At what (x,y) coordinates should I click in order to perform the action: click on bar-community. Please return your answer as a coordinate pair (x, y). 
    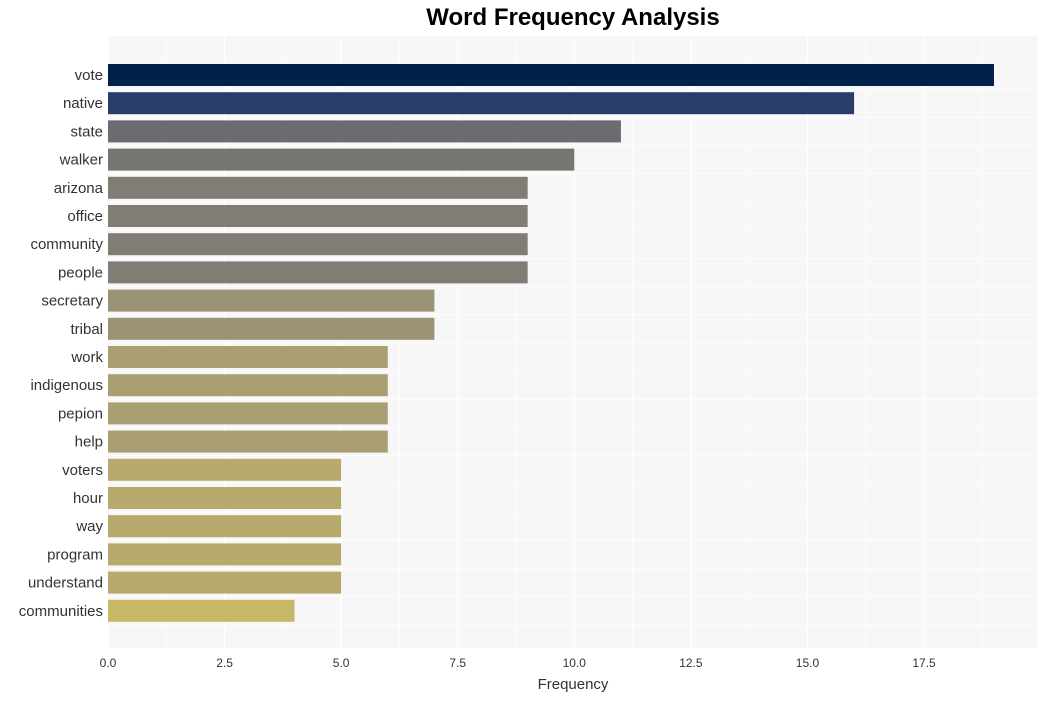
    Looking at the image, I should click on (318, 244).